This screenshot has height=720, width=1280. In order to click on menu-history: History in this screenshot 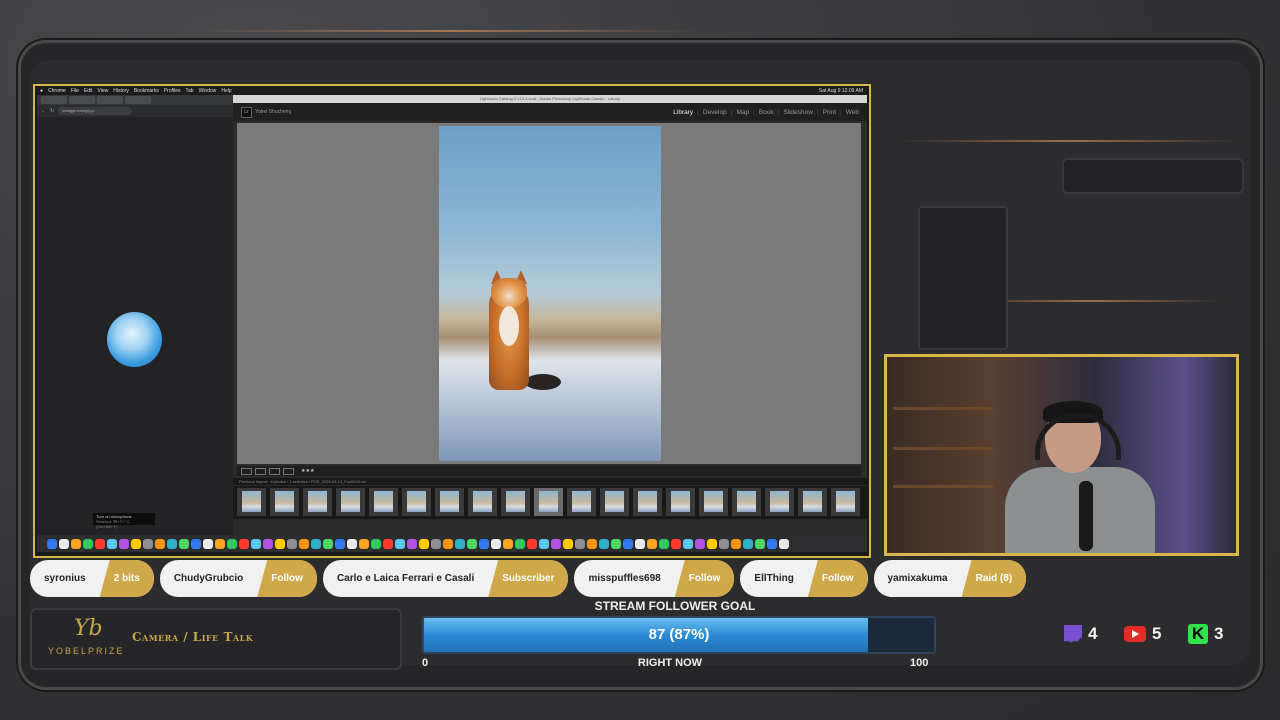, I will do `click(121, 91)`.